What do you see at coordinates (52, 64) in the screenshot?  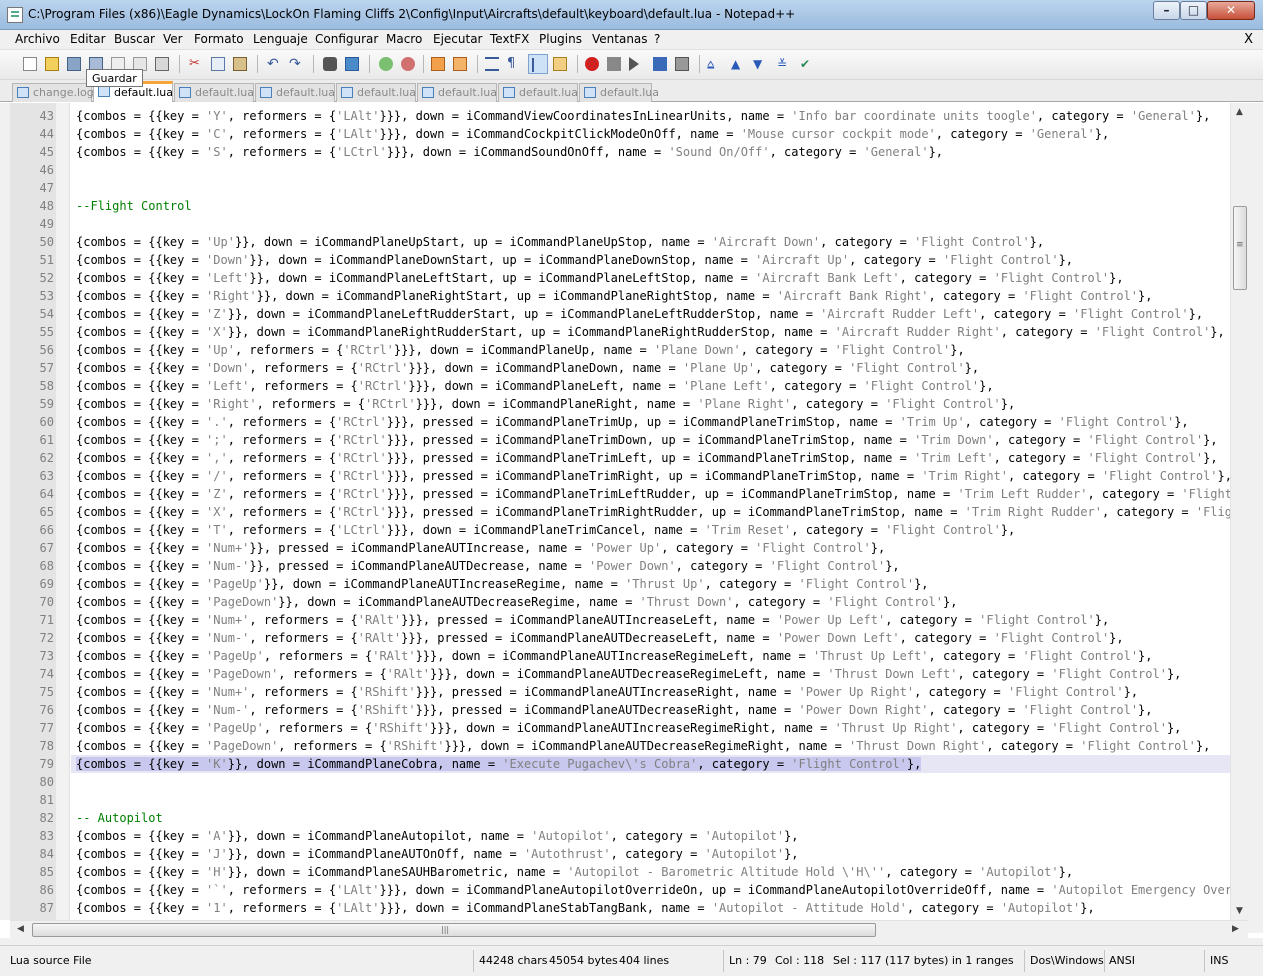 I see `open-file-icon` at bounding box center [52, 64].